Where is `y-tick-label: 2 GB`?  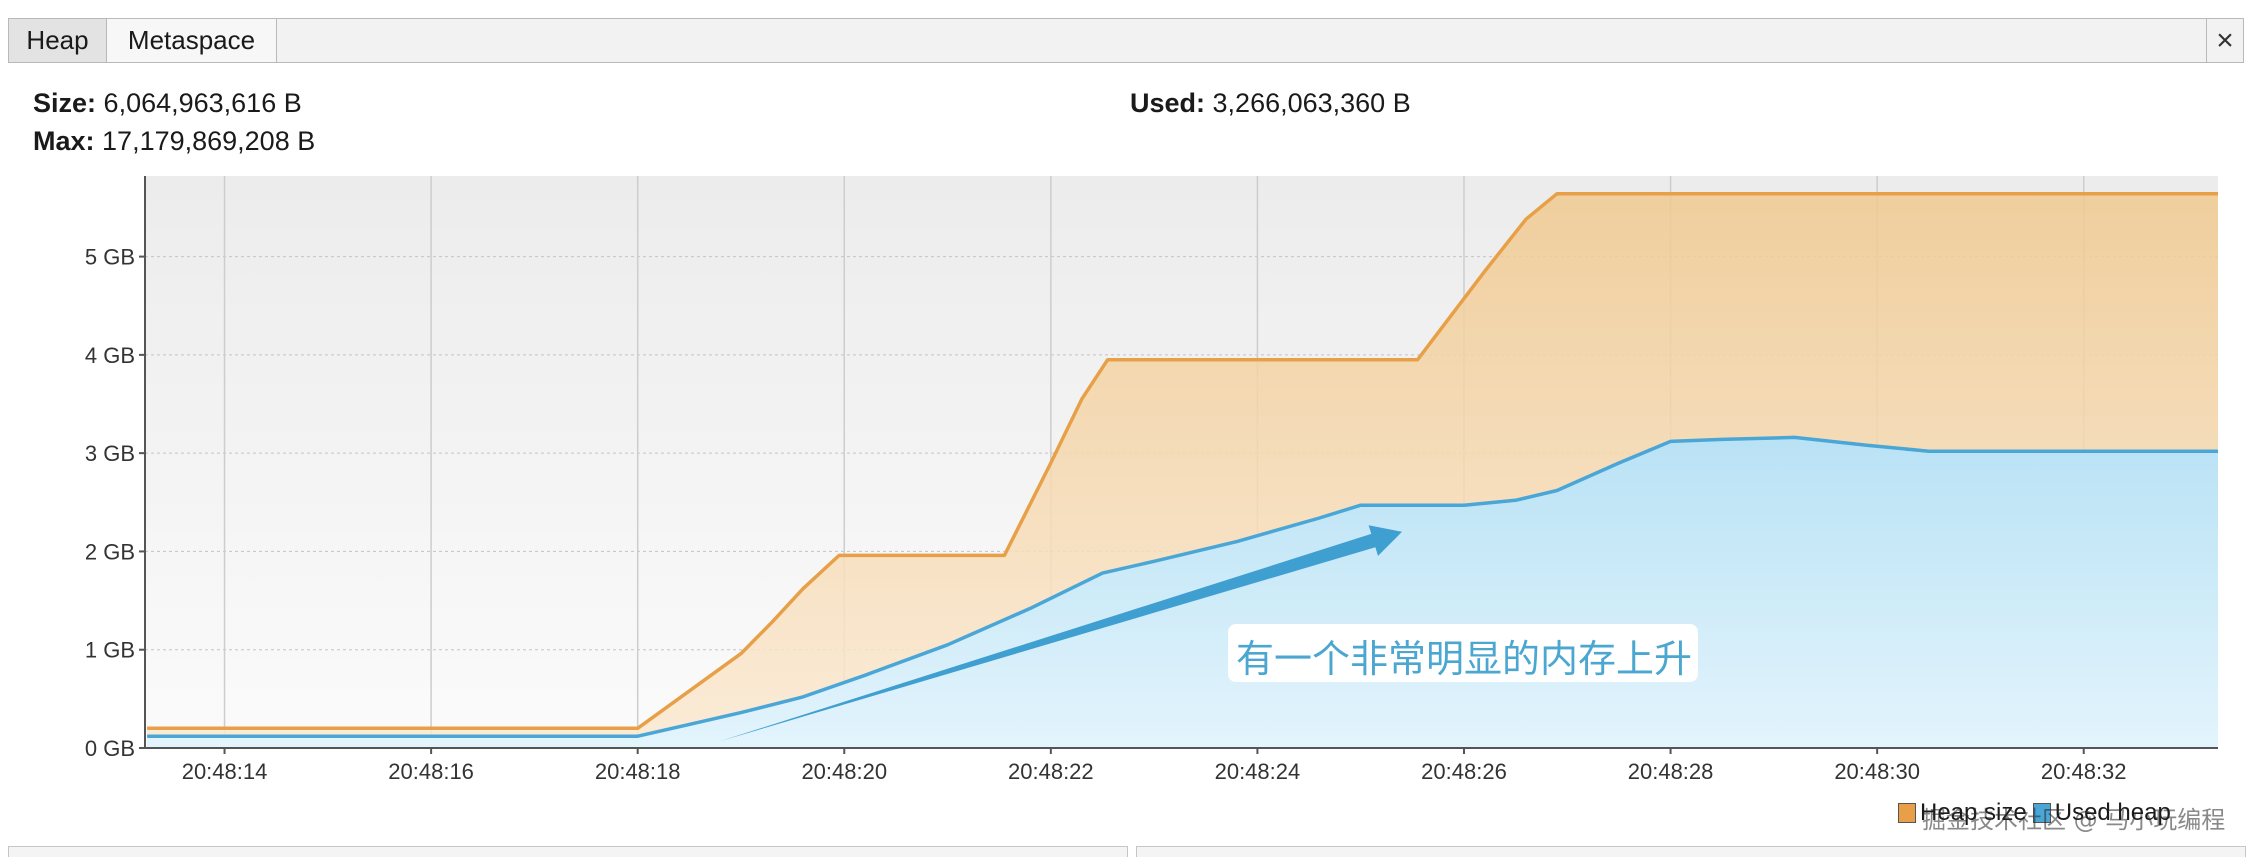 y-tick-label: 2 GB is located at coordinates (110, 551).